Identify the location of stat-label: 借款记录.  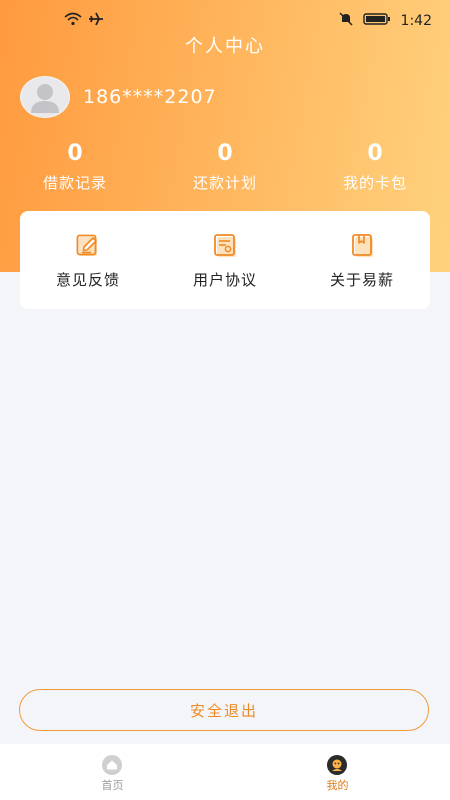
(74, 183).